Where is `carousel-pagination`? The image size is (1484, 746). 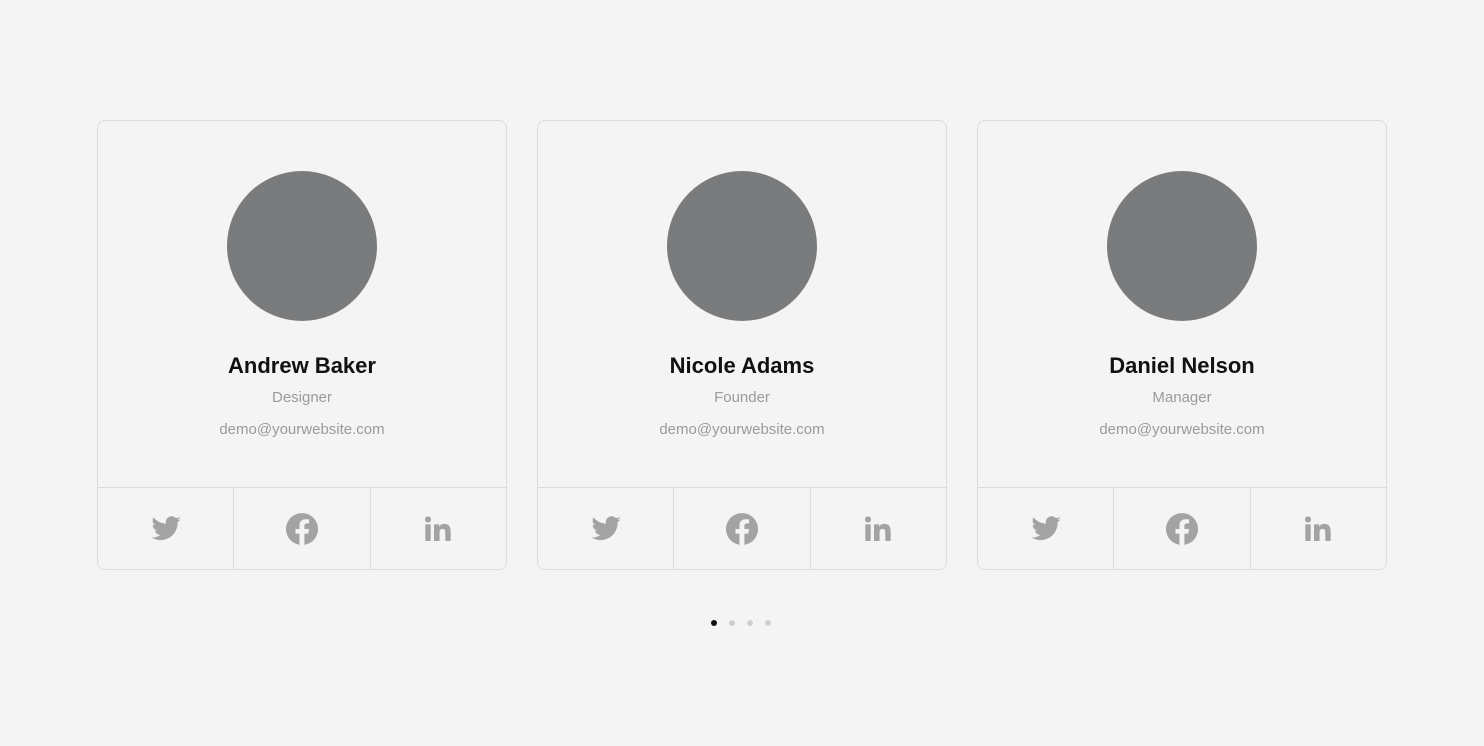
carousel-pagination is located at coordinates (741, 623).